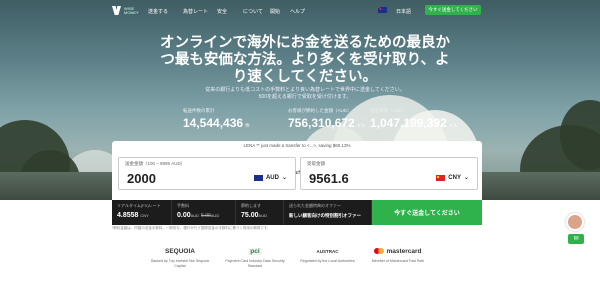  I want to click on stat-label: 送金総額（AUD）, so click(388, 110).